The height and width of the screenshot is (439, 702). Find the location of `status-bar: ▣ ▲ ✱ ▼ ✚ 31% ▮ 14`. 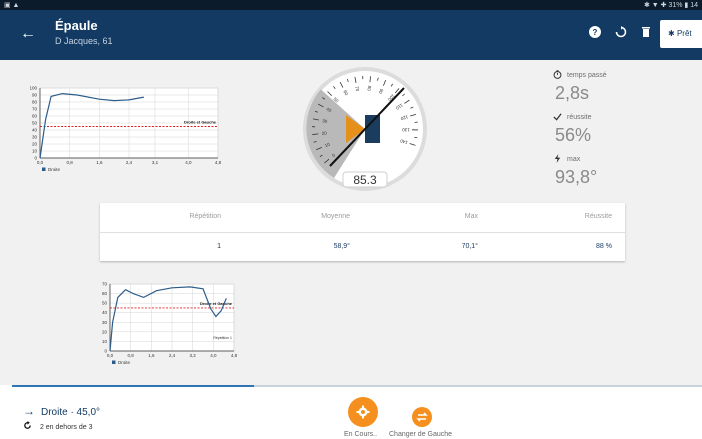

status-bar: ▣ ▲ ✱ ▼ ✚ 31% ▮ 14 is located at coordinates (351, 5).